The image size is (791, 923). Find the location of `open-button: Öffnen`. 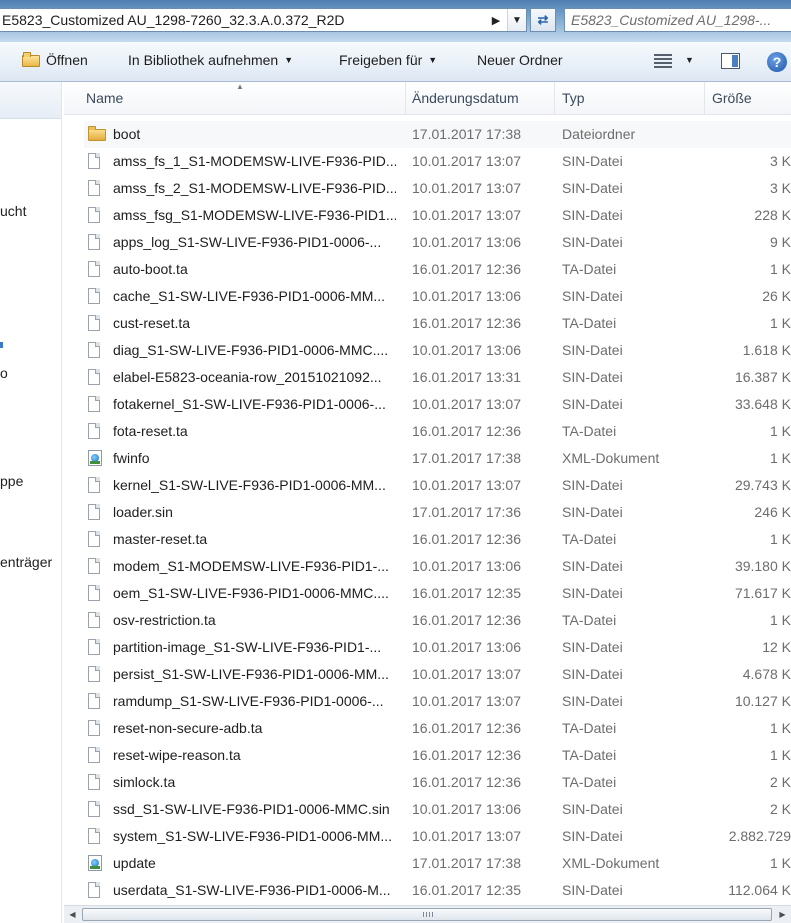

open-button: Öffnen is located at coordinates (55, 60).